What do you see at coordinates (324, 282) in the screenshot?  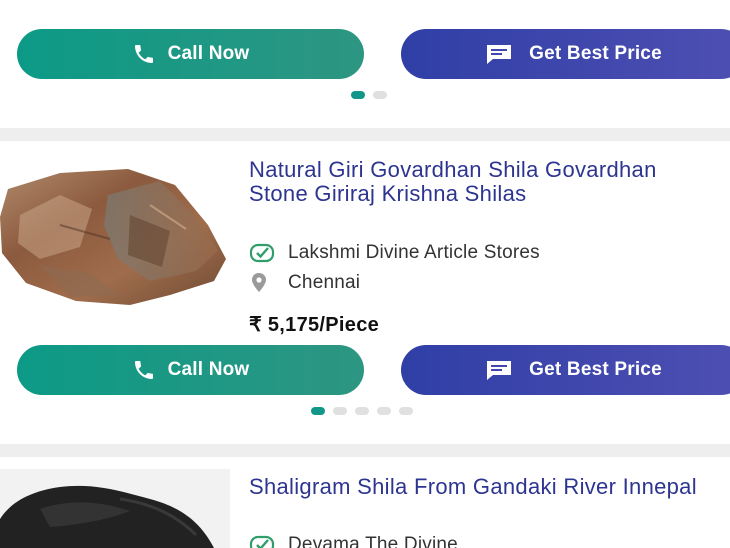 I see `location-text: Chennai` at bounding box center [324, 282].